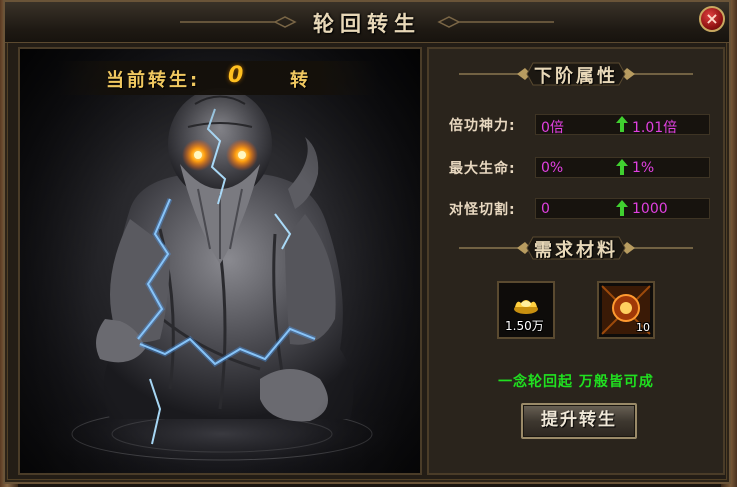 The height and width of the screenshot is (487, 737). What do you see at coordinates (650, 209) in the screenshot?
I see `attr-next-value: 1000` at bounding box center [650, 209].